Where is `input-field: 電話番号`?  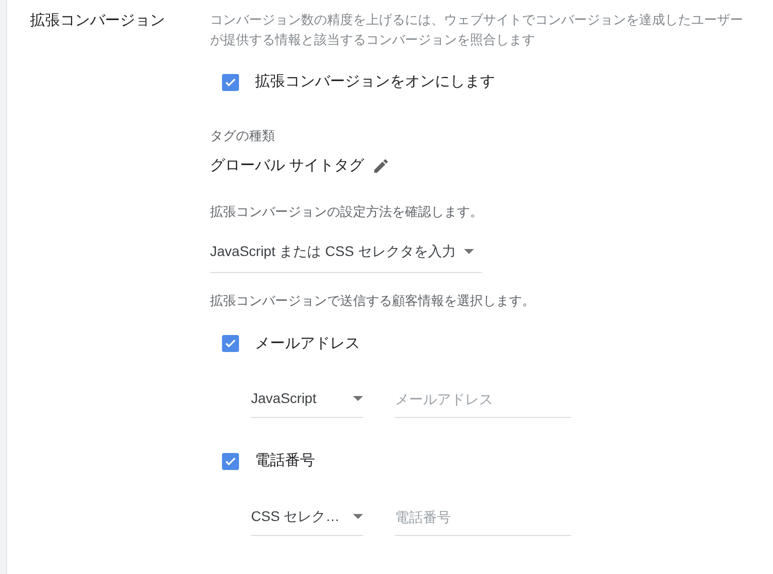
input-field: 電話番号 is located at coordinates (483, 521).